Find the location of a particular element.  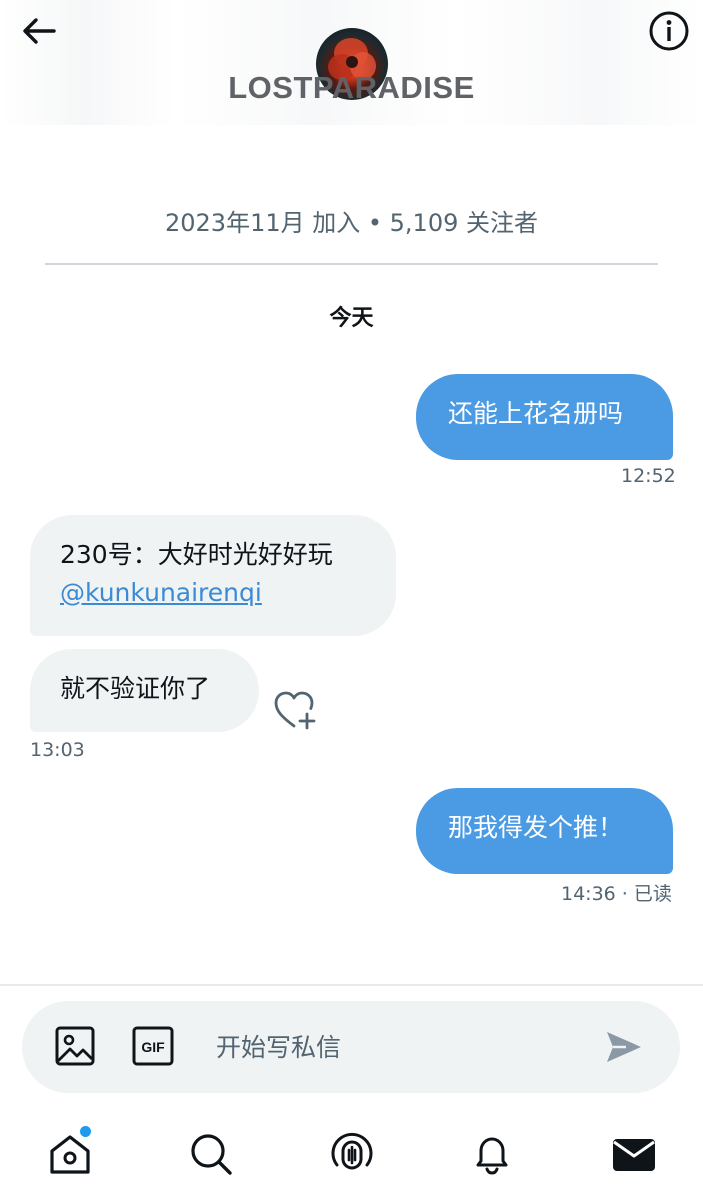

bottom-navigation is located at coordinates (351, 1160).